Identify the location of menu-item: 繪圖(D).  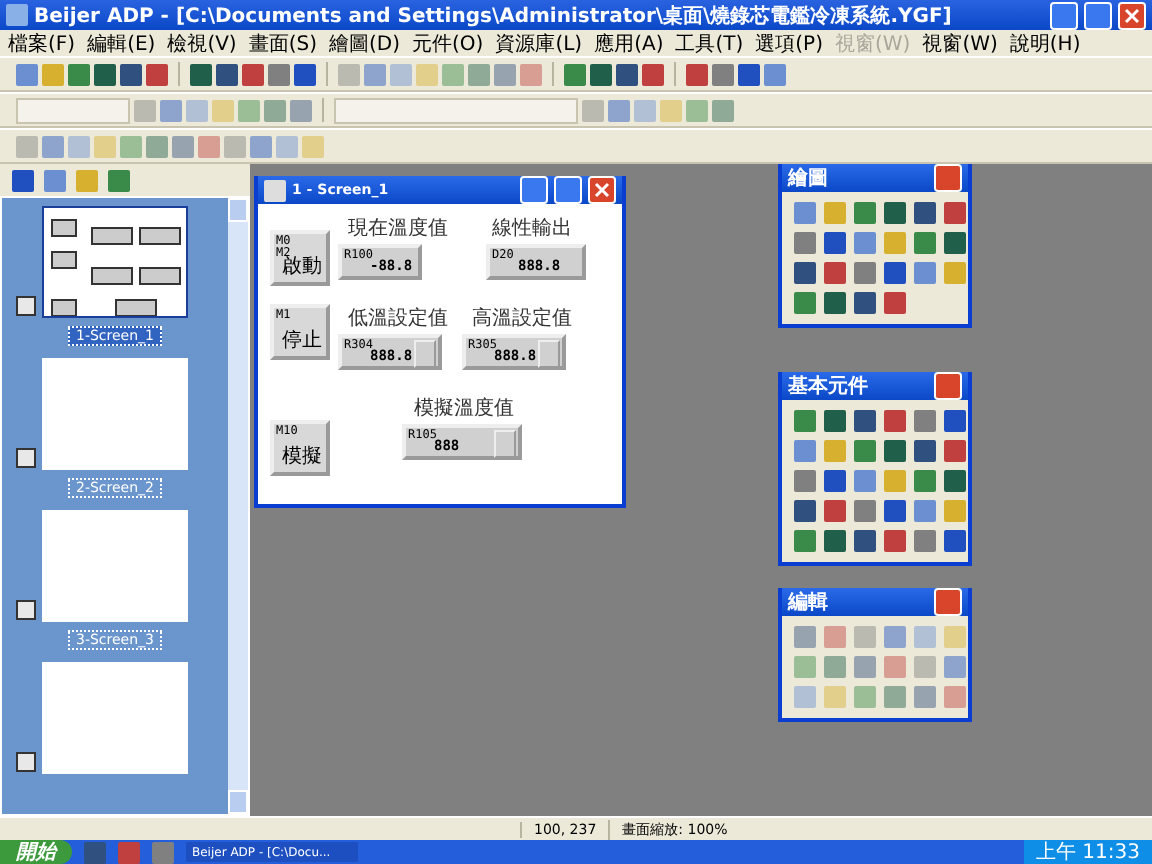
(365, 43).